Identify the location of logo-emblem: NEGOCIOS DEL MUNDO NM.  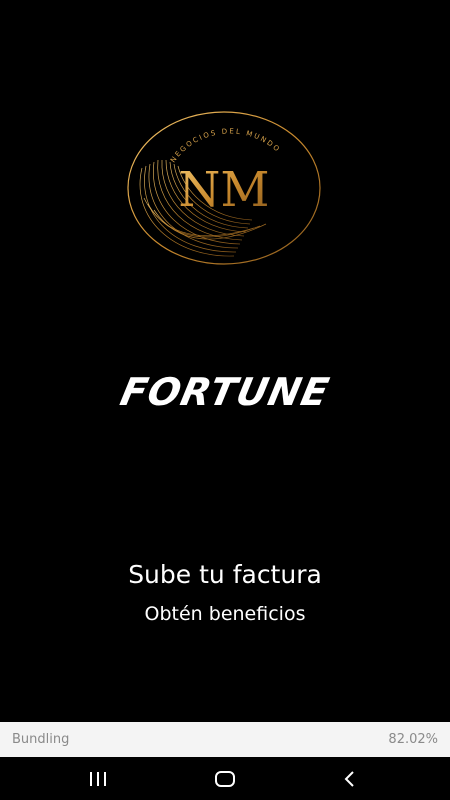
(224, 188).